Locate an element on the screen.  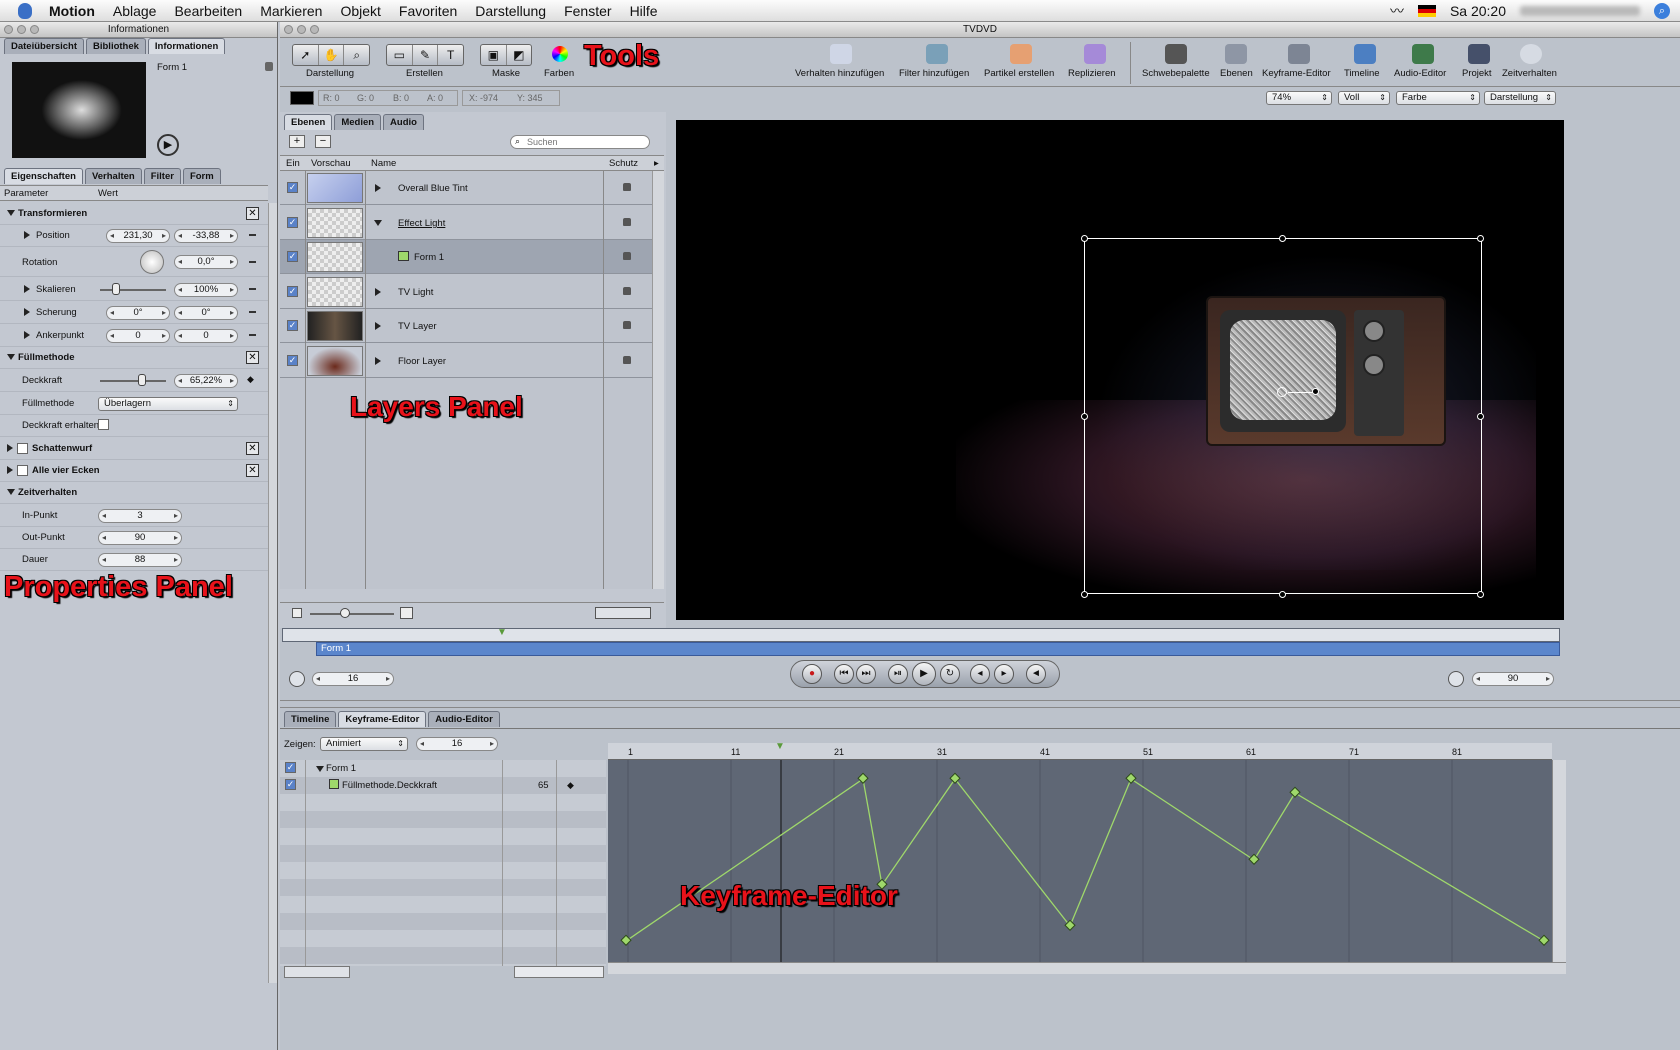
column-ein: Ein is located at coordinates (293, 163).